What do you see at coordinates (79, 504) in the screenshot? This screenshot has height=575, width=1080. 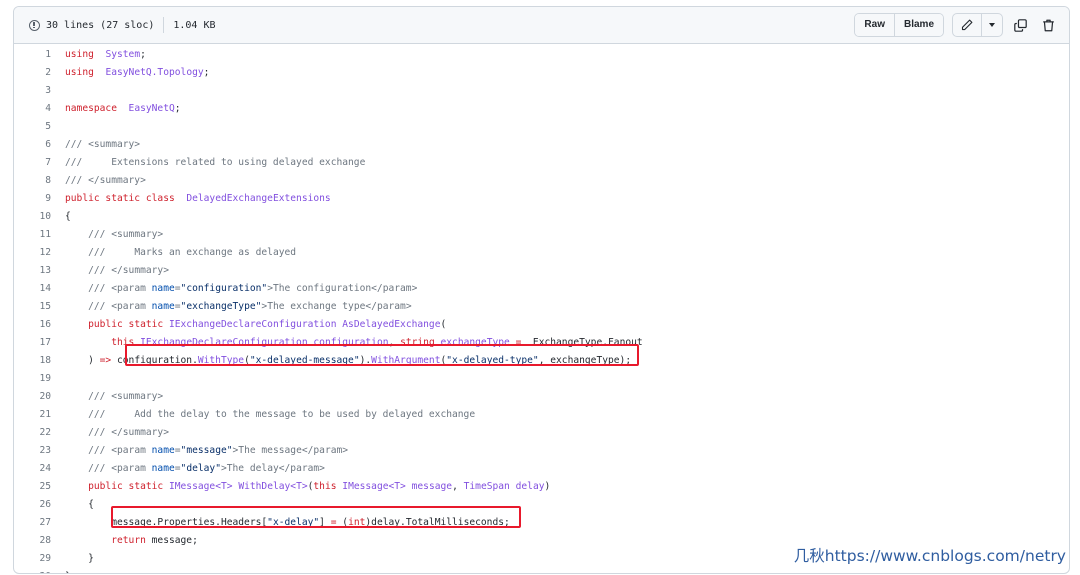 I see `code-token: {` at bounding box center [79, 504].